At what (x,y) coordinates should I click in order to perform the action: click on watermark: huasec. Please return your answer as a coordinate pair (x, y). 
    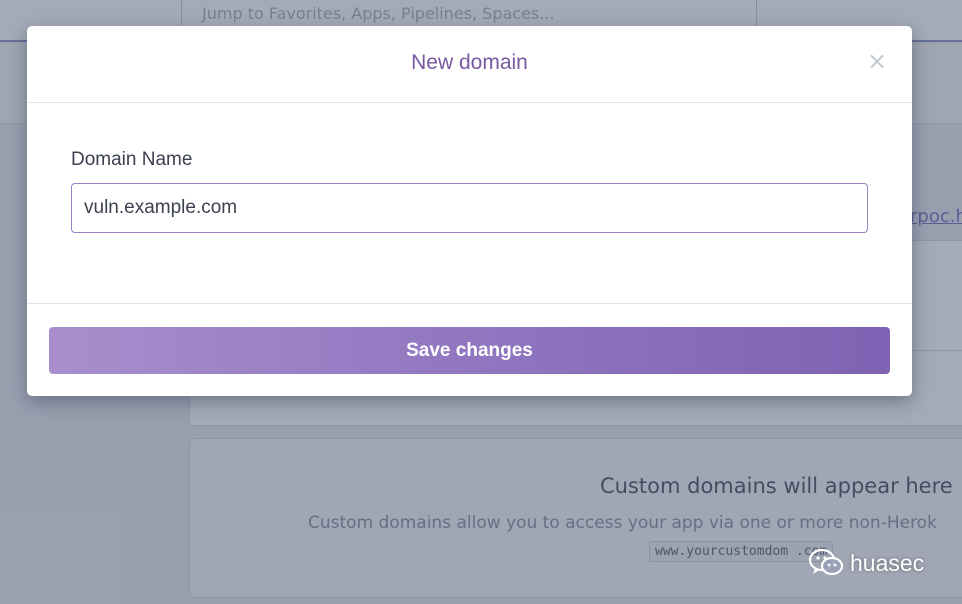
    Looking at the image, I should click on (866, 563).